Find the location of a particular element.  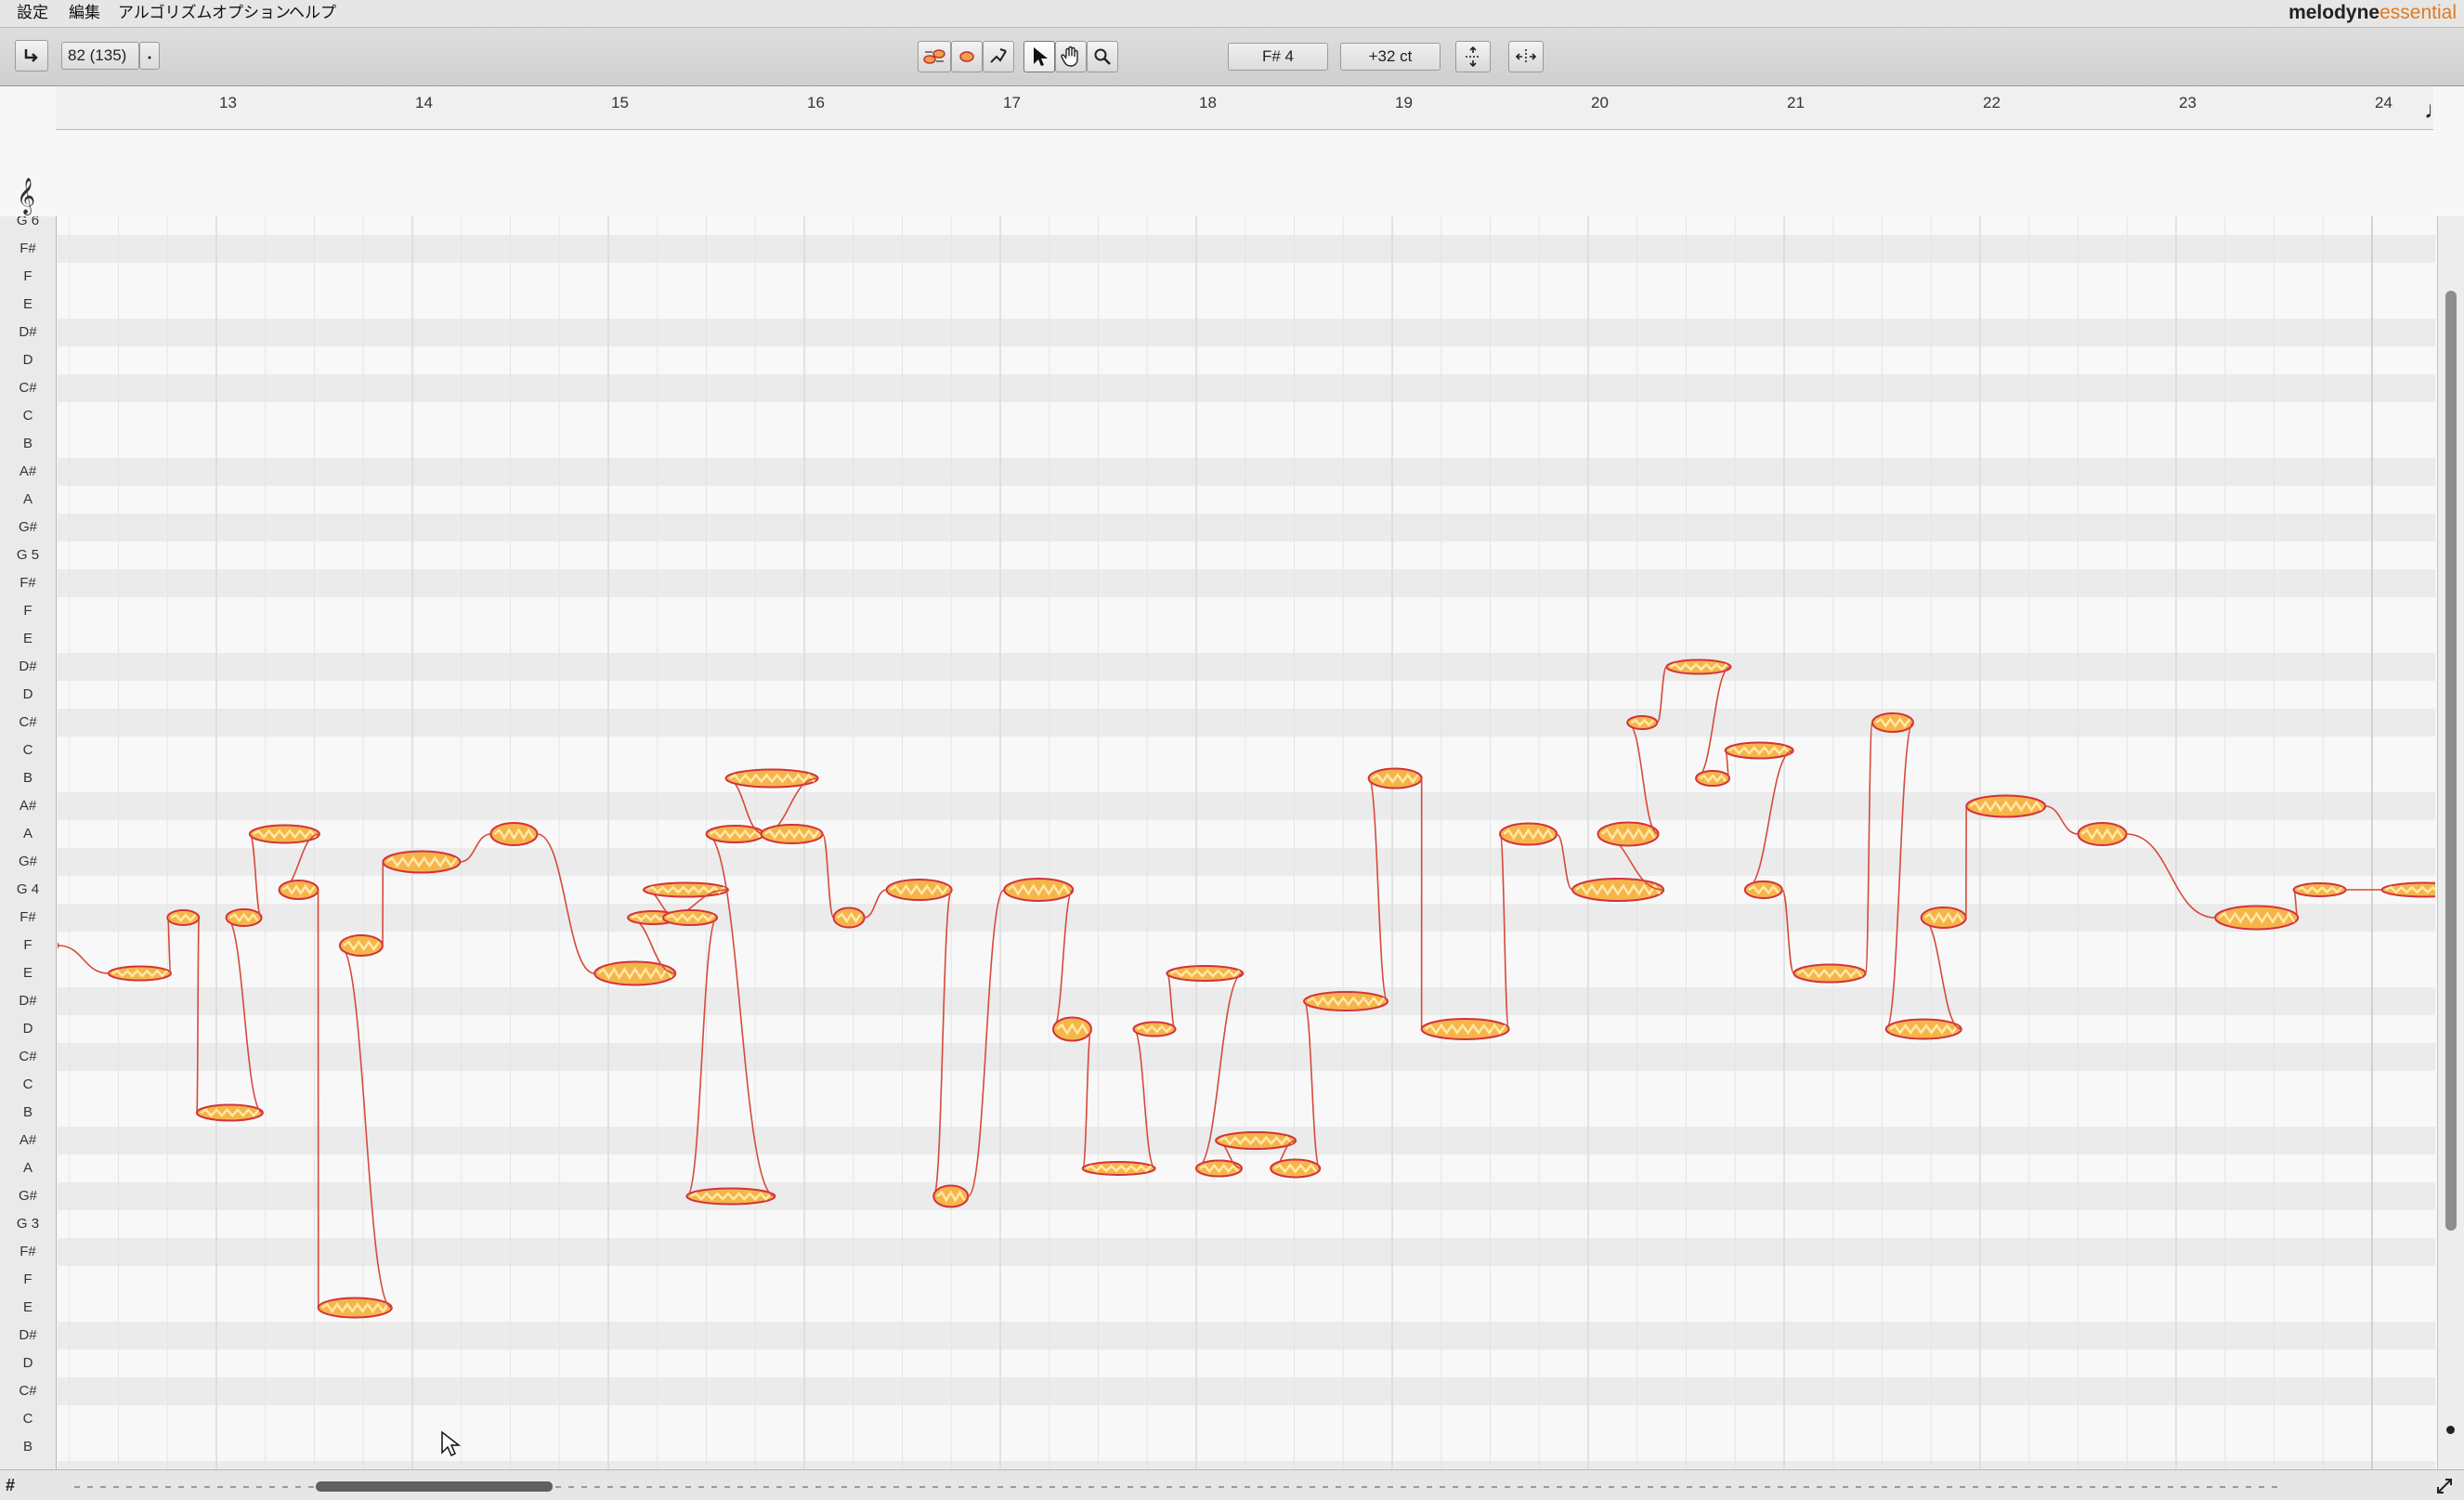

horizontal-scrollbar: # is located at coordinates (1232, 1484).